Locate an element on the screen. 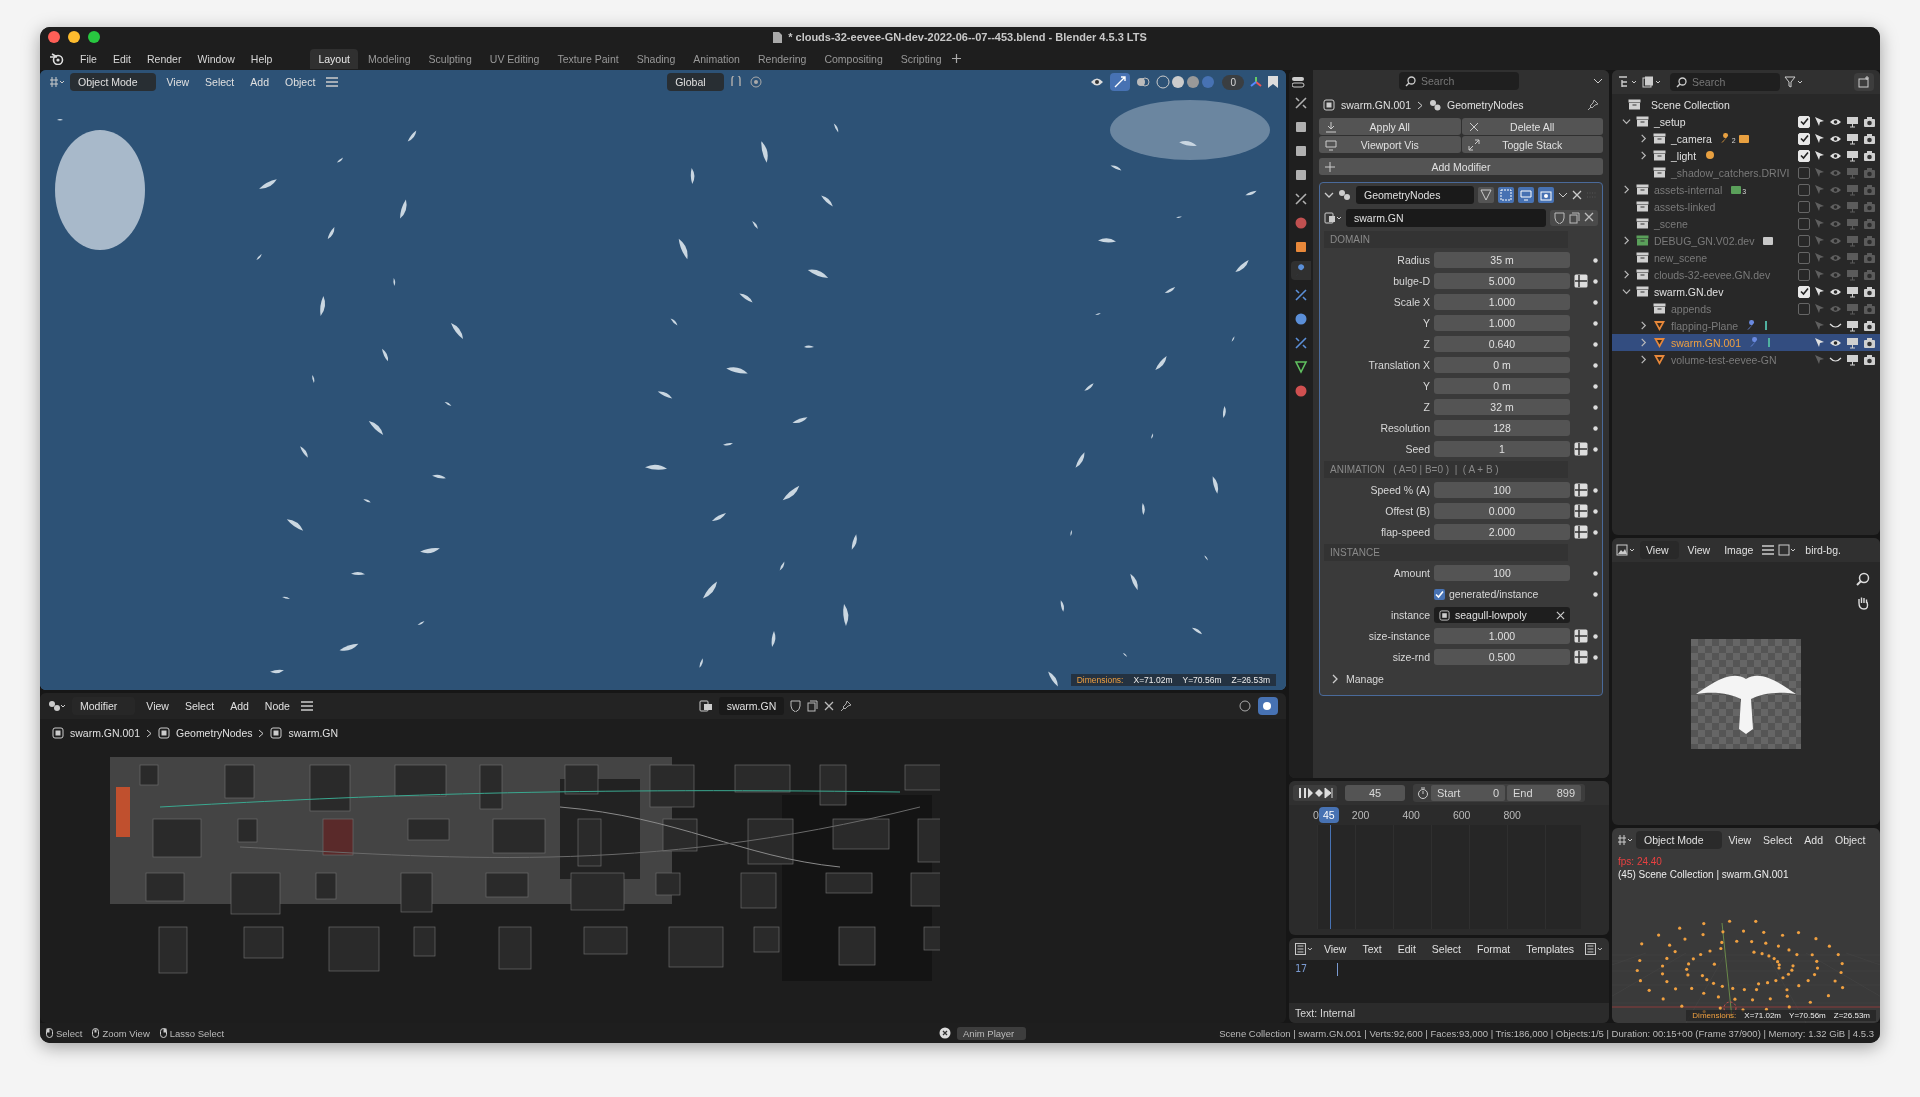  modifier-action-button: Apply All is located at coordinates (1390, 126).